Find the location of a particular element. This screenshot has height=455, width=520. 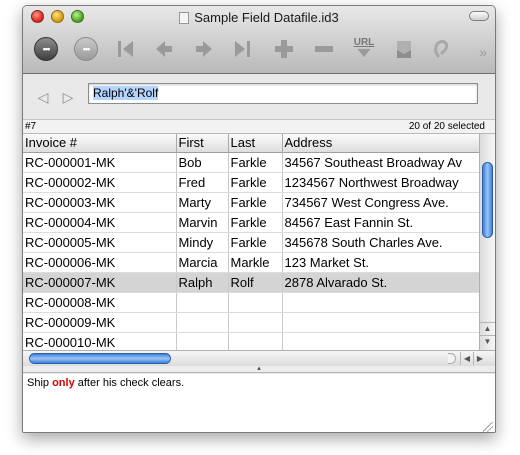

find-input: Ralph'&'Rolf is located at coordinates (283, 93).